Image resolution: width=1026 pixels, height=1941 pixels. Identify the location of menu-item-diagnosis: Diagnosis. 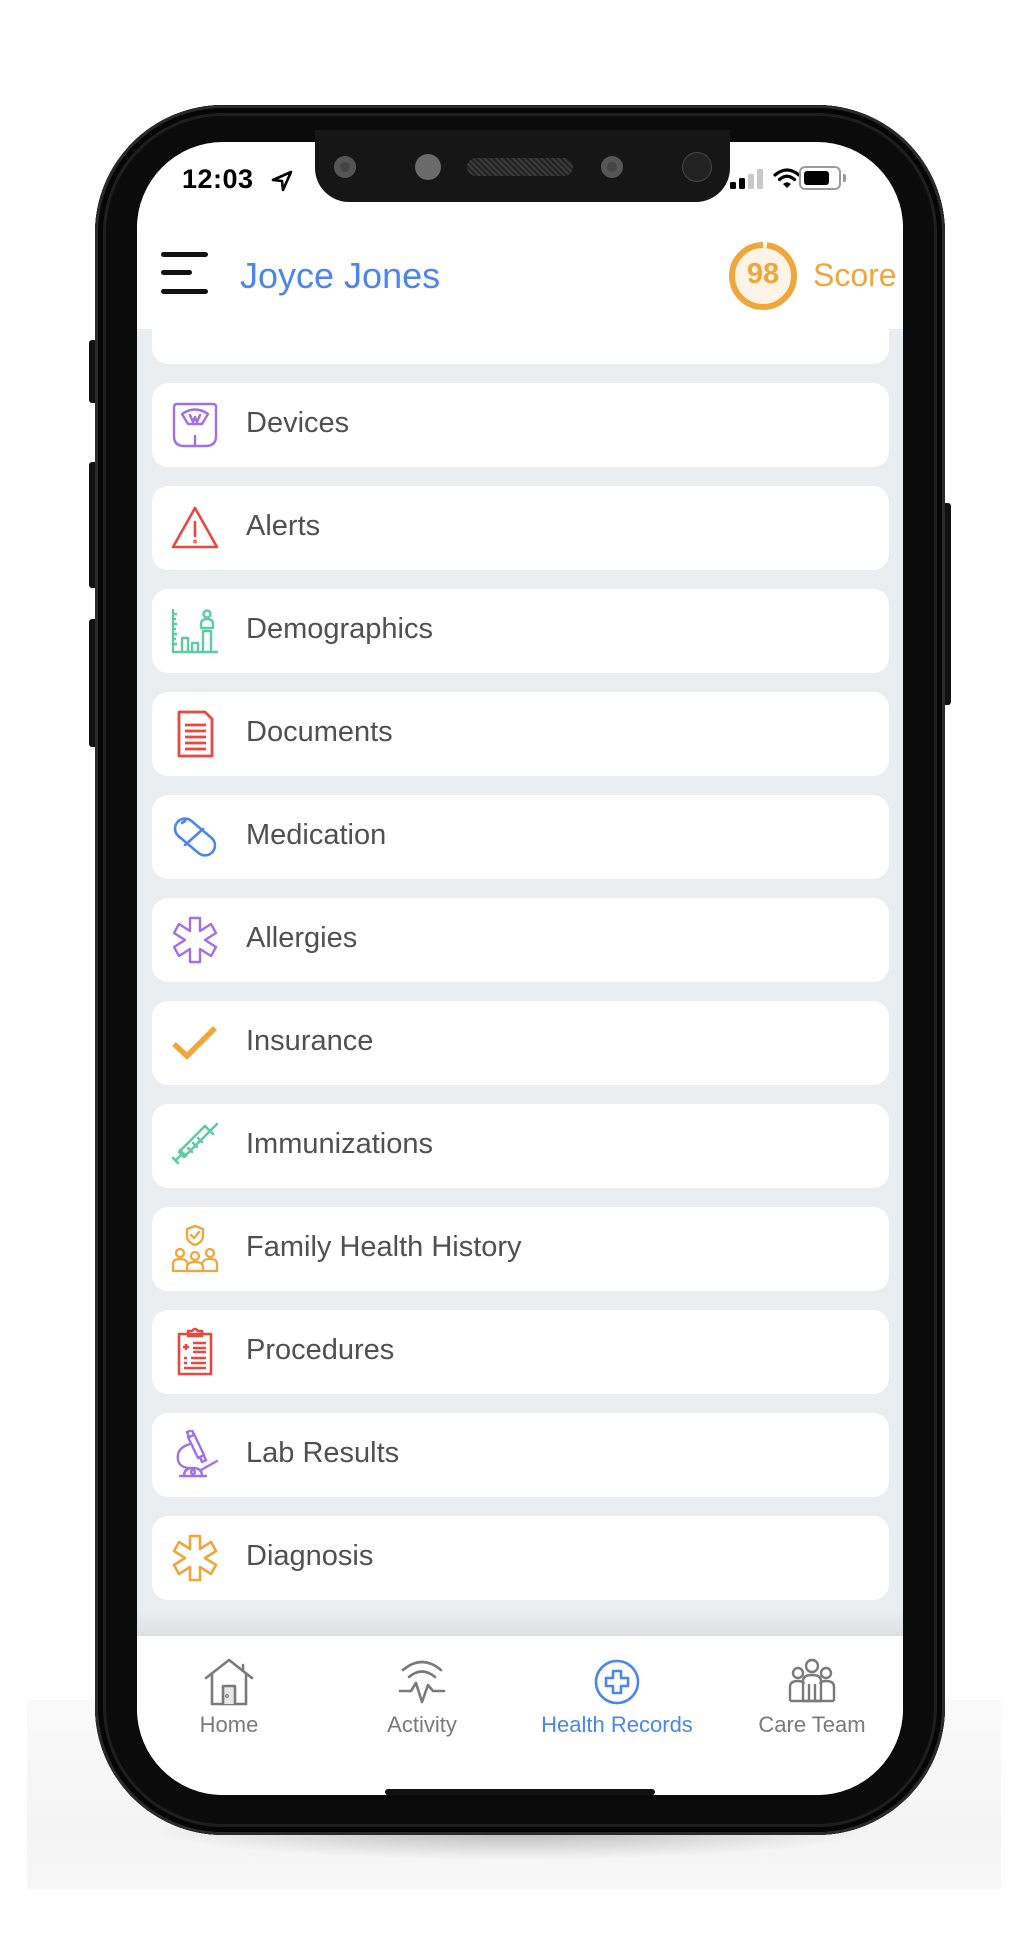
(520, 1558).